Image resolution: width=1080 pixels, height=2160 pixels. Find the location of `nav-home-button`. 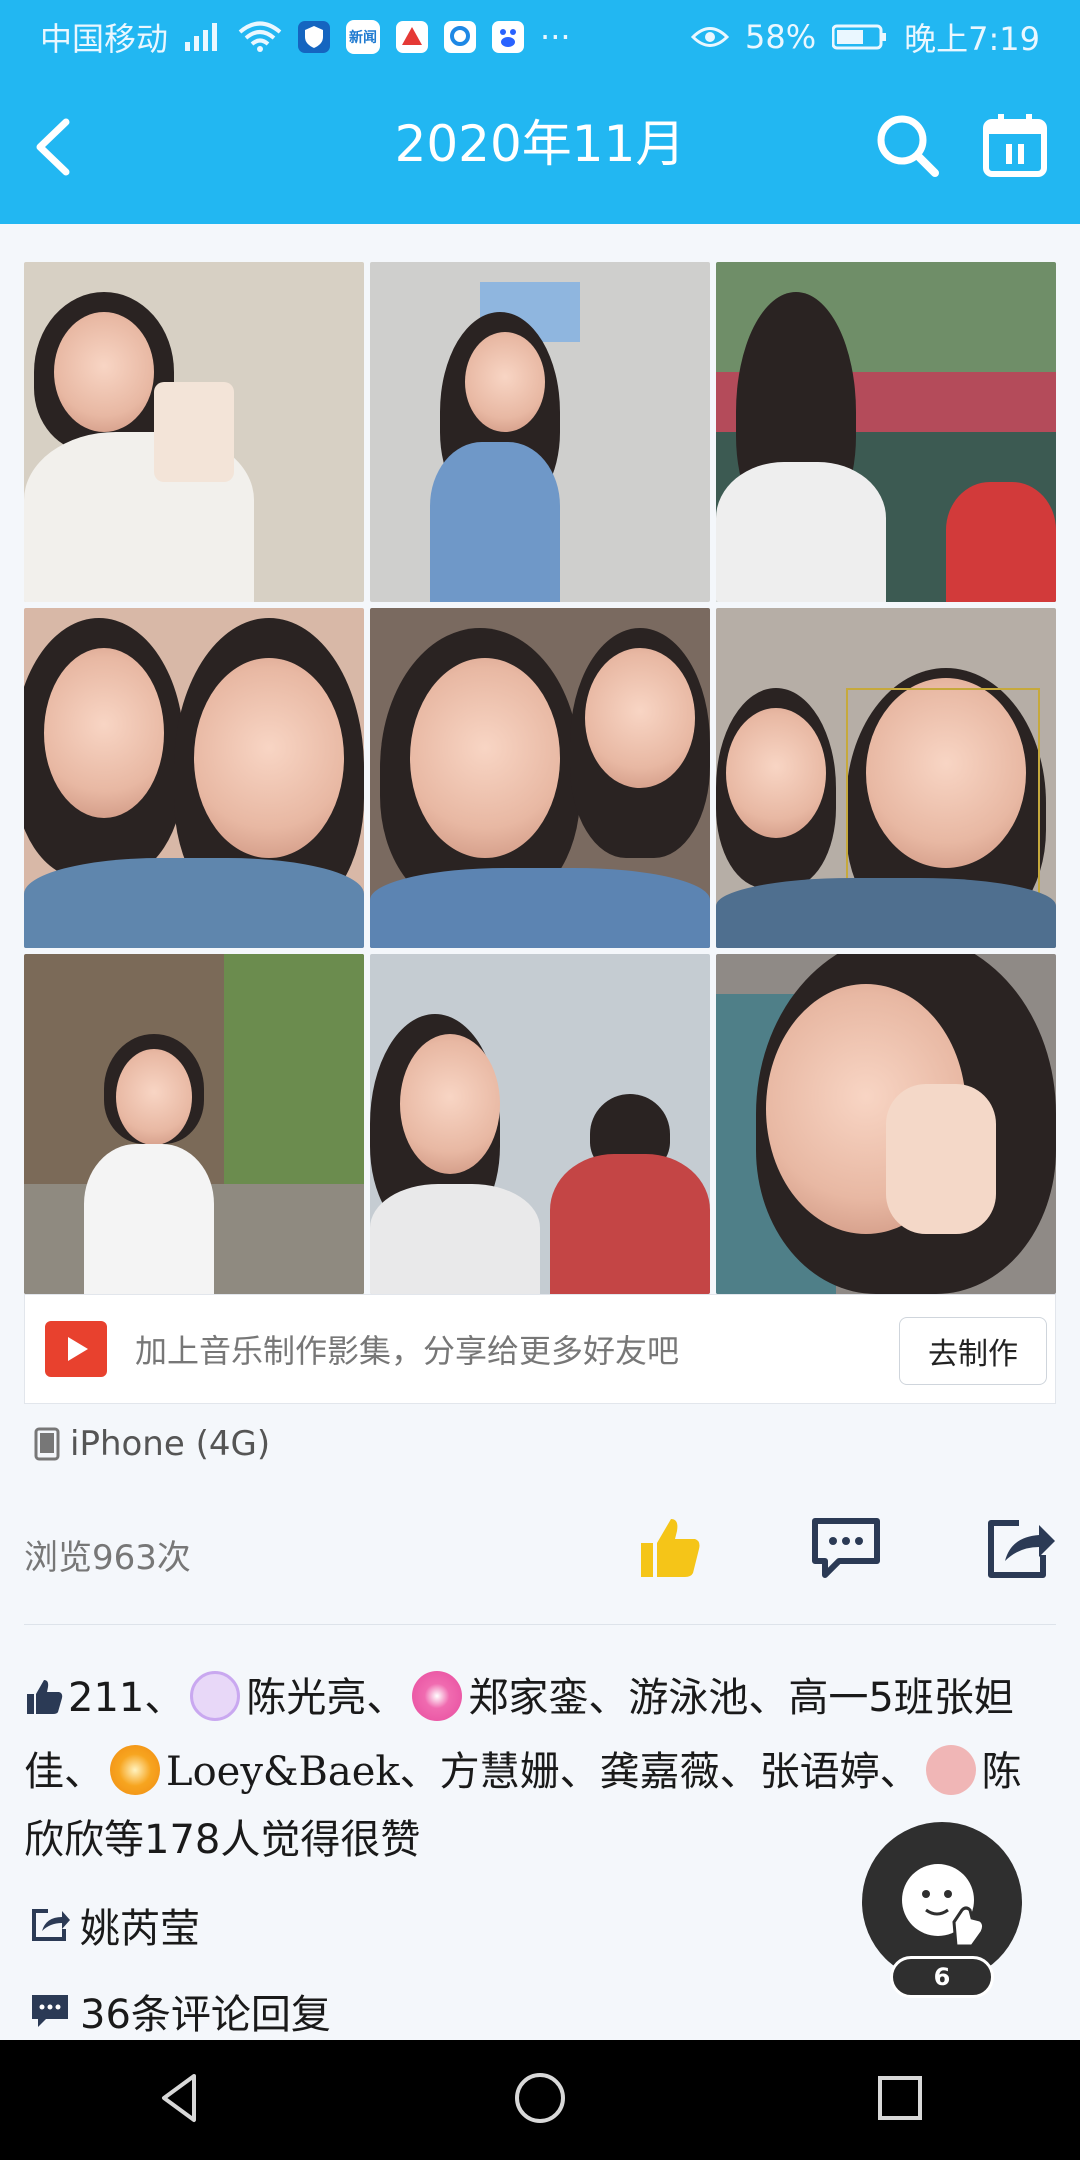

nav-home-button is located at coordinates (540, 2100).